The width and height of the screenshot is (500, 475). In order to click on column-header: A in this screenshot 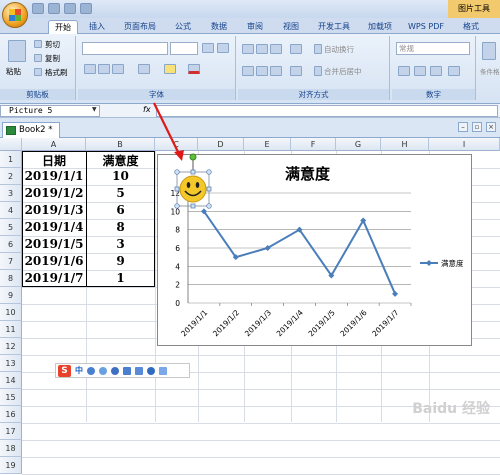, I will do `click(54, 144)`.